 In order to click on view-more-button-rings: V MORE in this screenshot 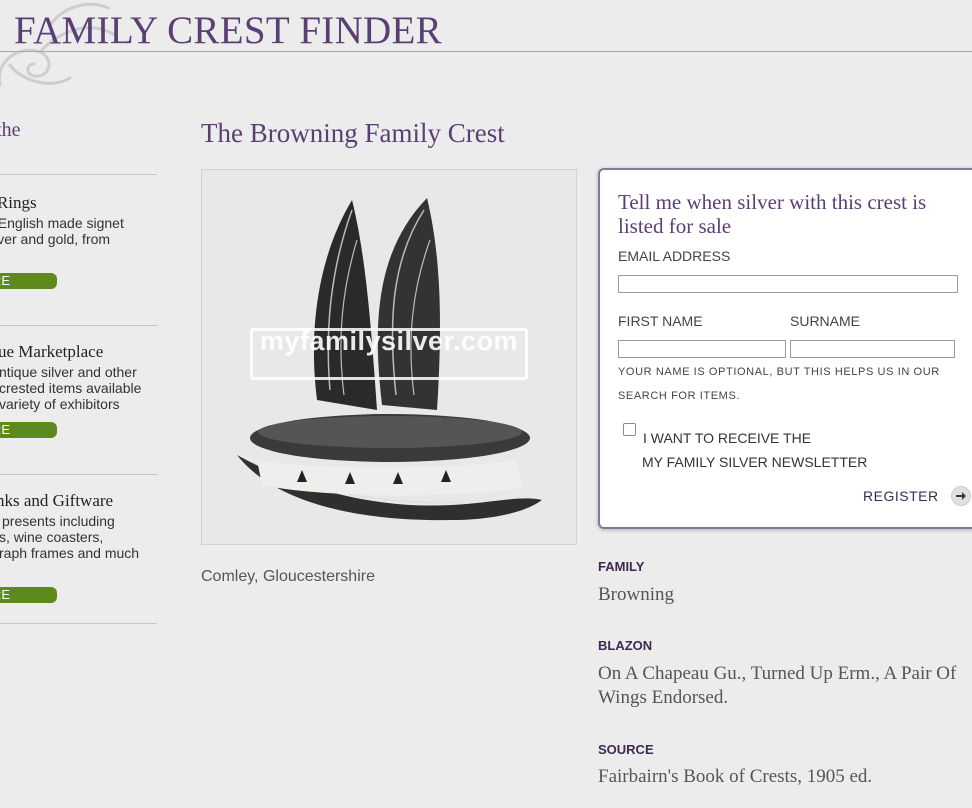, I will do `click(28, 281)`.